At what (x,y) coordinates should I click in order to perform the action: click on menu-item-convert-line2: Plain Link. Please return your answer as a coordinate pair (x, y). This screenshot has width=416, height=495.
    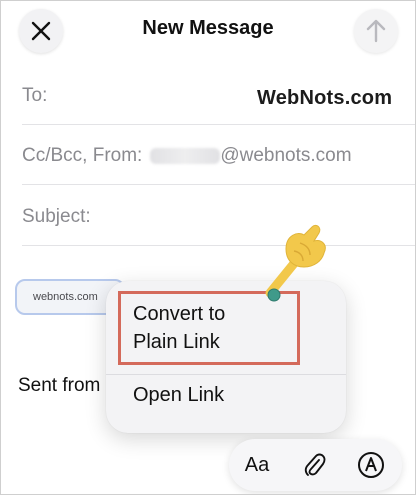
    Looking at the image, I should click on (176, 342).